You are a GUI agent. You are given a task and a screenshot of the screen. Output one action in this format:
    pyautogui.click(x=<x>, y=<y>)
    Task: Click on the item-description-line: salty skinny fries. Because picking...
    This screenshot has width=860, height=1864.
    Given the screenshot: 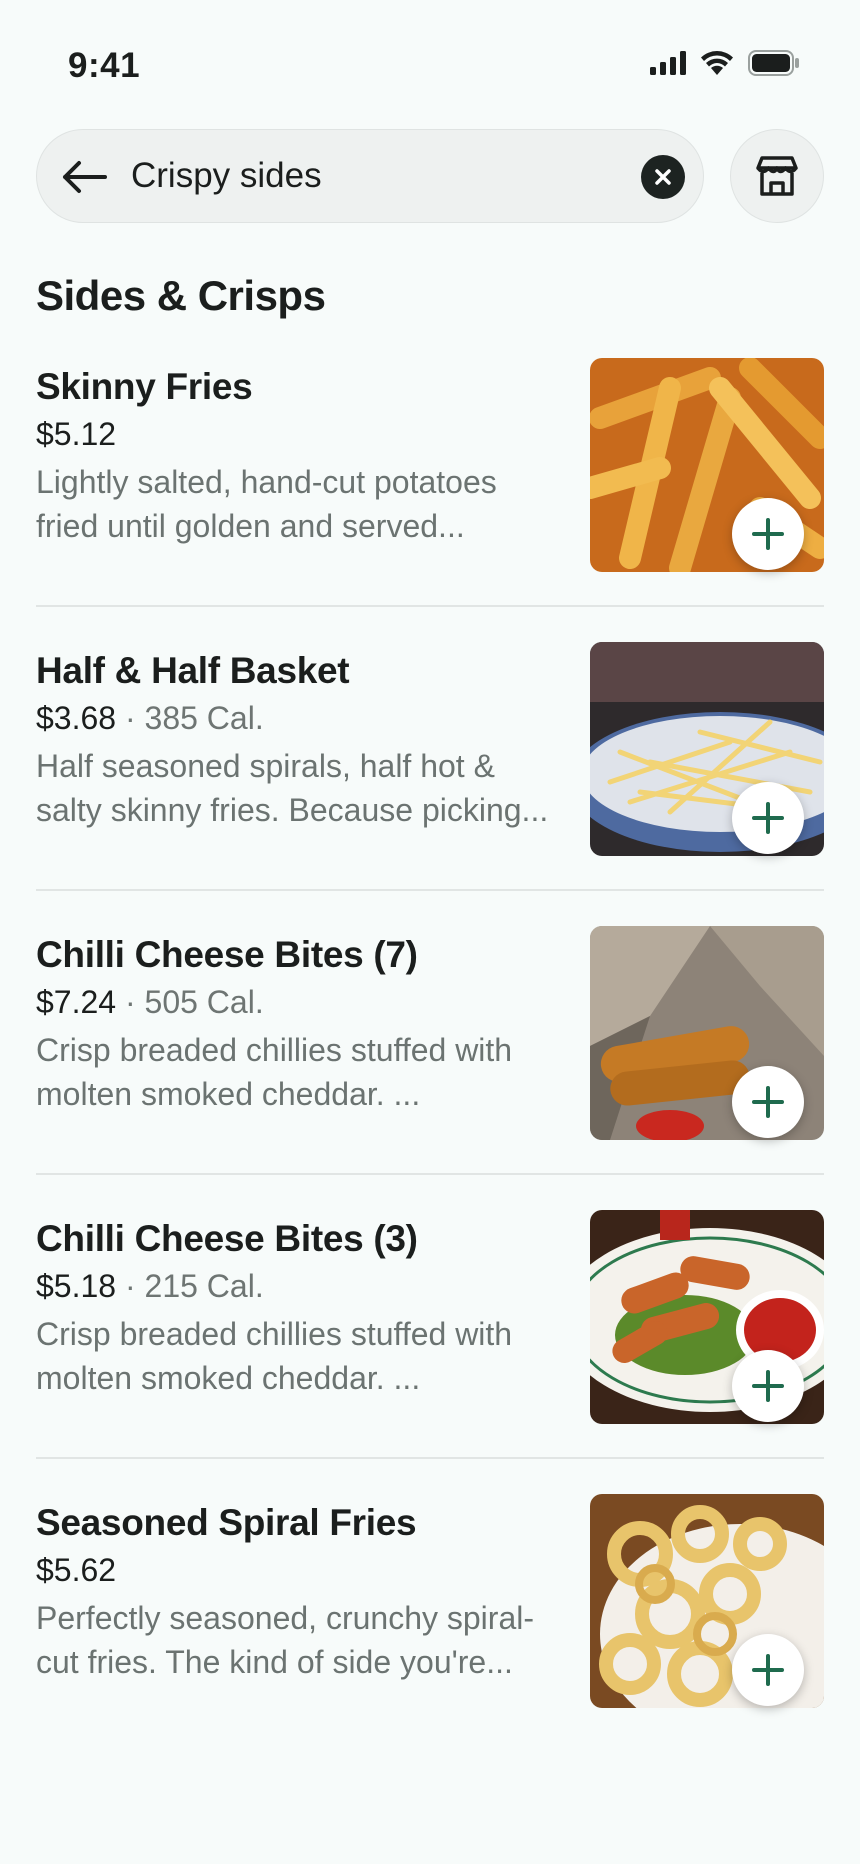 What is the action you would take?
    pyautogui.click(x=292, y=810)
    